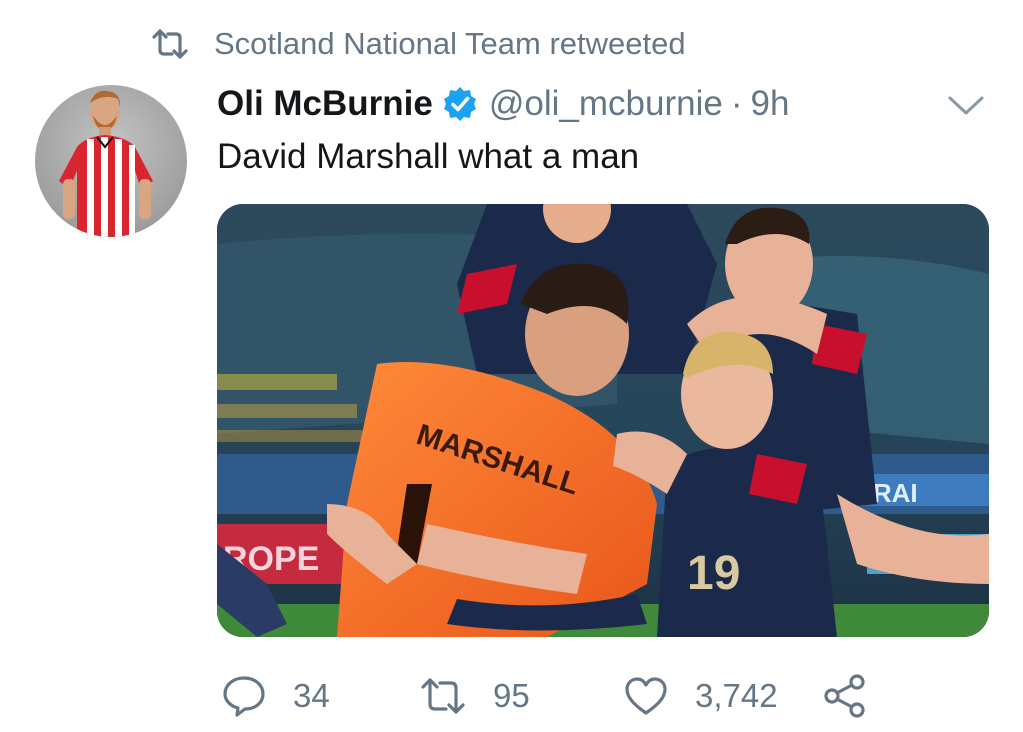 The height and width of the screenshot is (732, 1023). I want to click on svg-text: 19, so click(713, 573).